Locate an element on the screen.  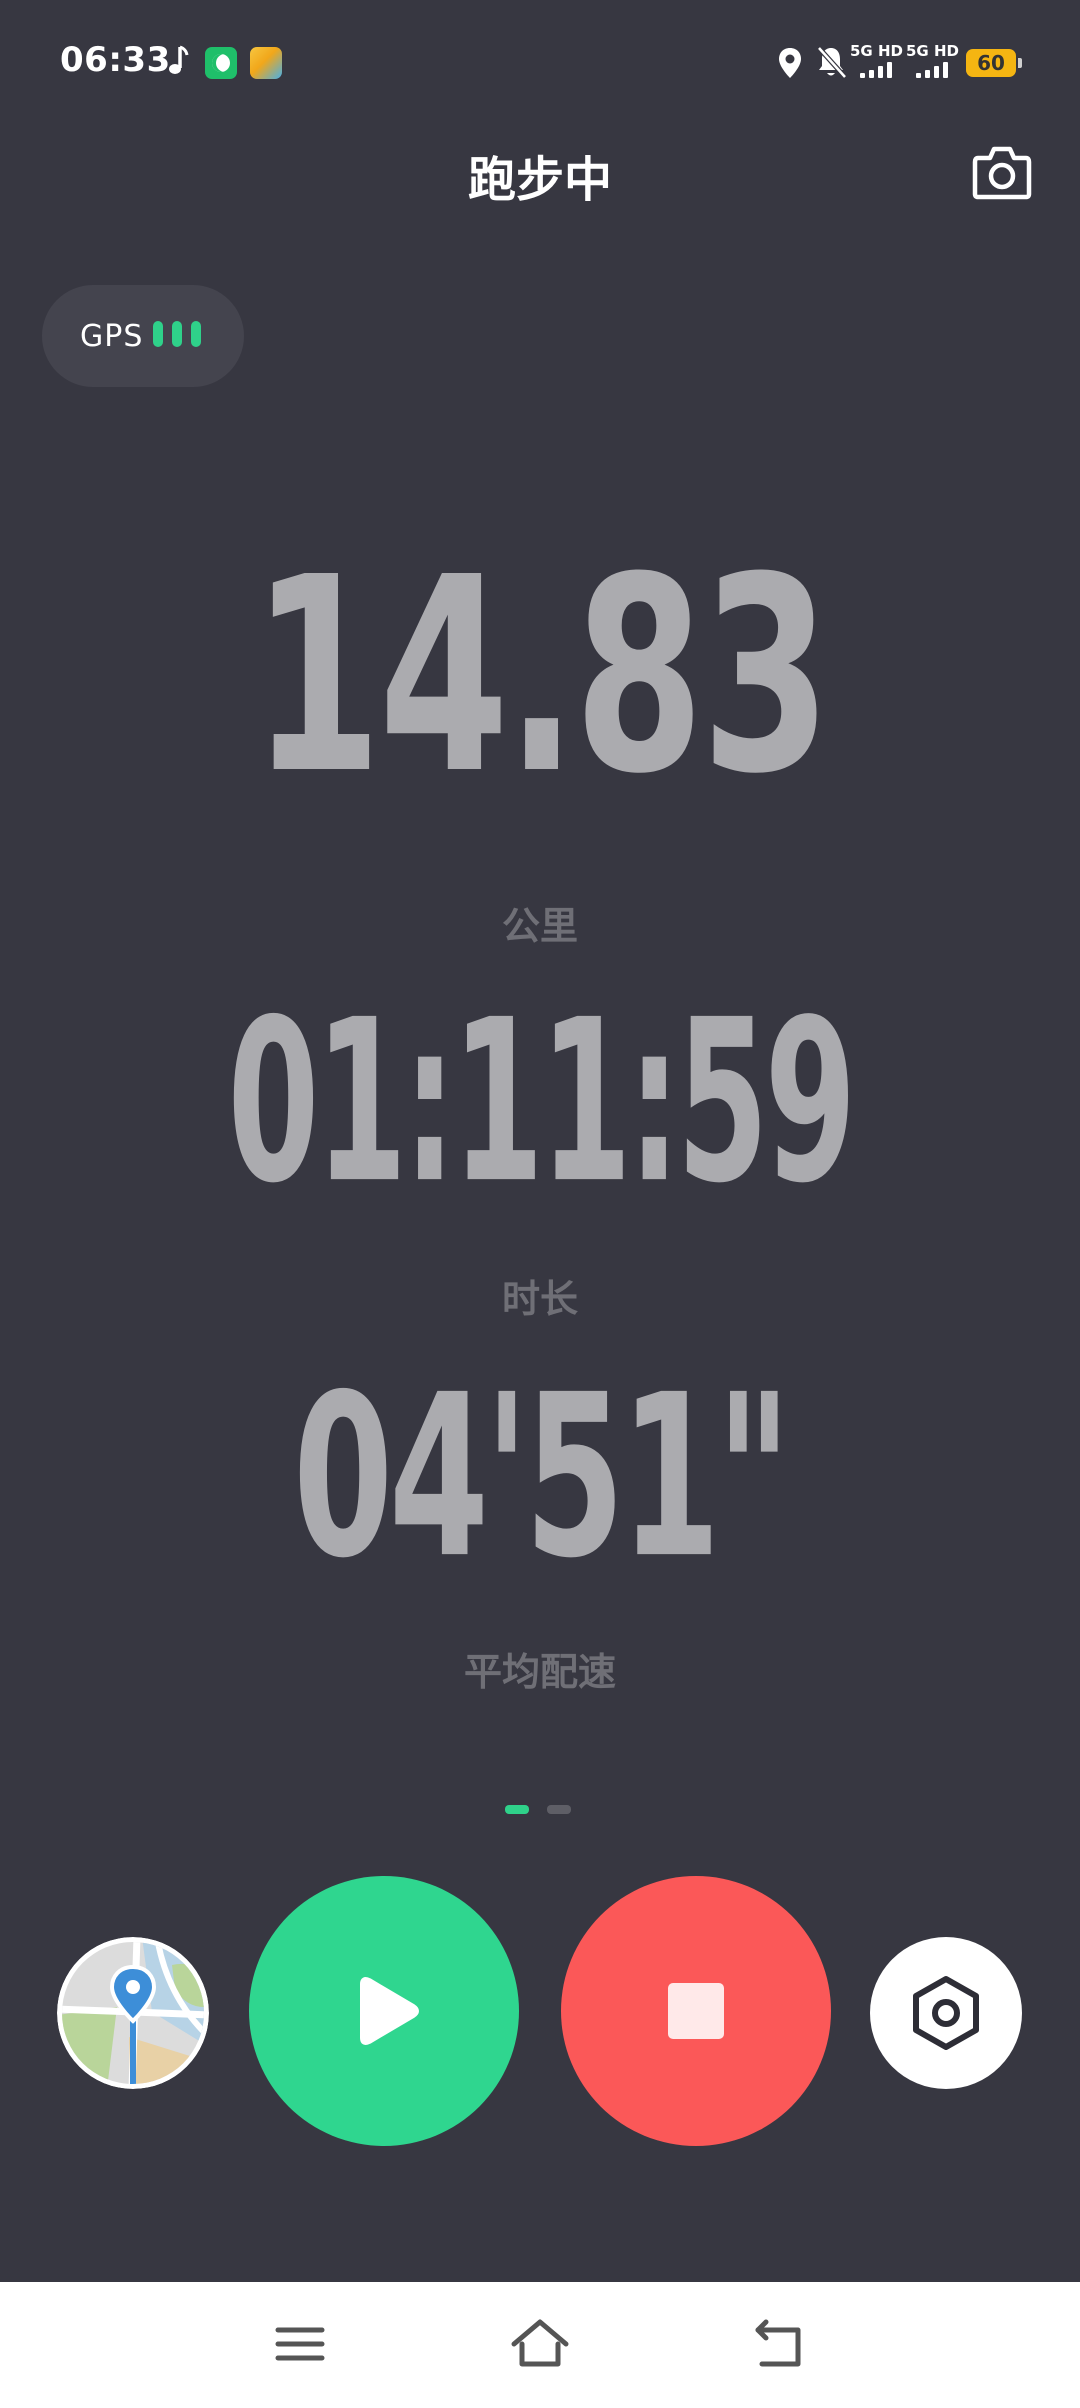
stop-button is located at coordinates (696, 2011).